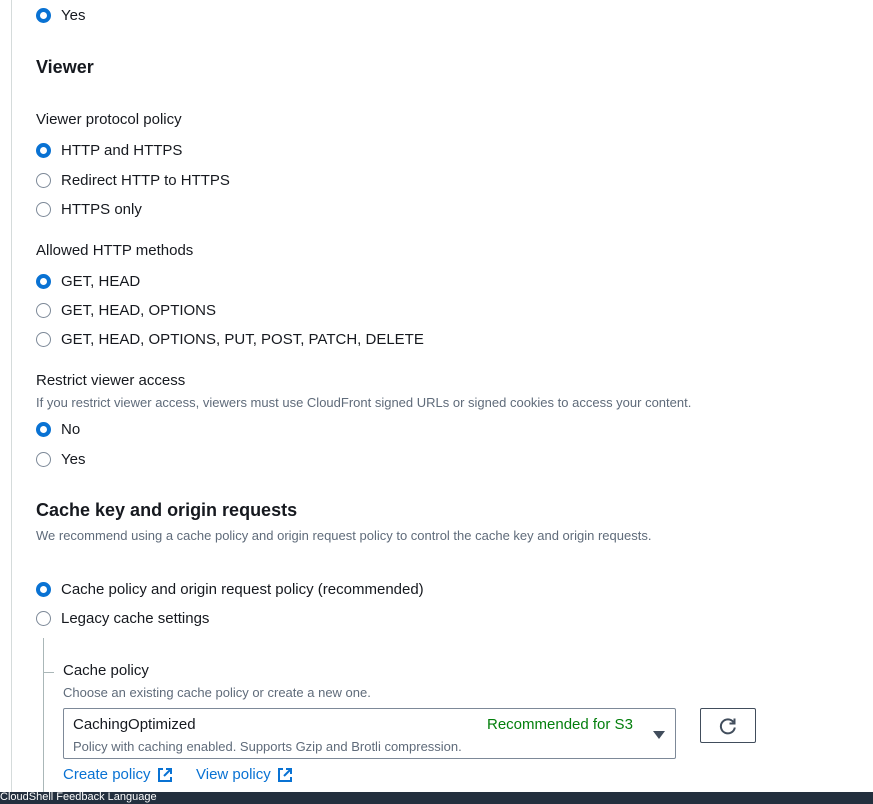 Image resolution: width=873 pixels, height=804 pixels. What do you see at coordinates (106, 670) in the screenshot?
I see `cache-policy-label: Cache policy` at bounding box center [106, 670].